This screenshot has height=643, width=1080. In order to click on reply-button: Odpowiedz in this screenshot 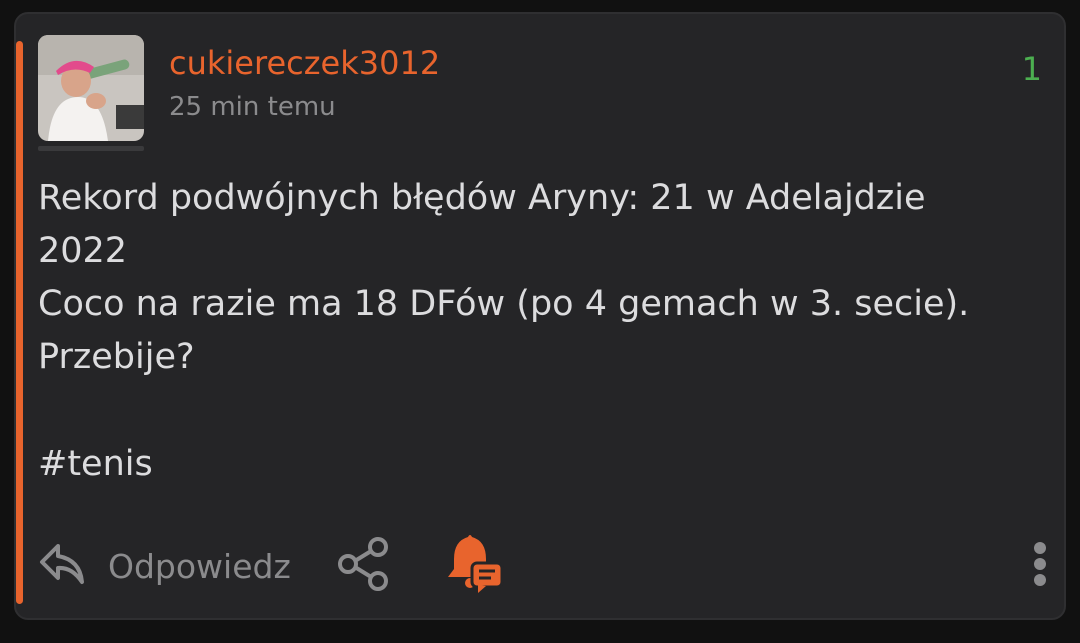, I will do `click(164, 566)`.